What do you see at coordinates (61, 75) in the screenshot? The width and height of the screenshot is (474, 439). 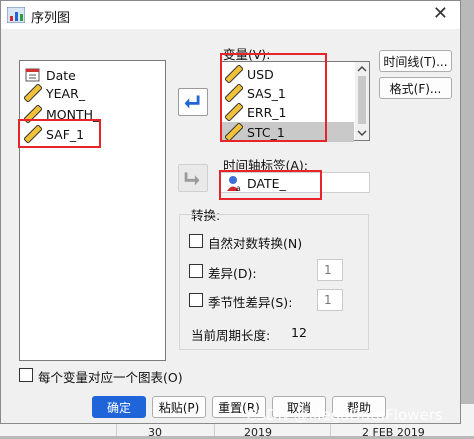 I see `list-item-label: Date` at bounding box center [61, 75].